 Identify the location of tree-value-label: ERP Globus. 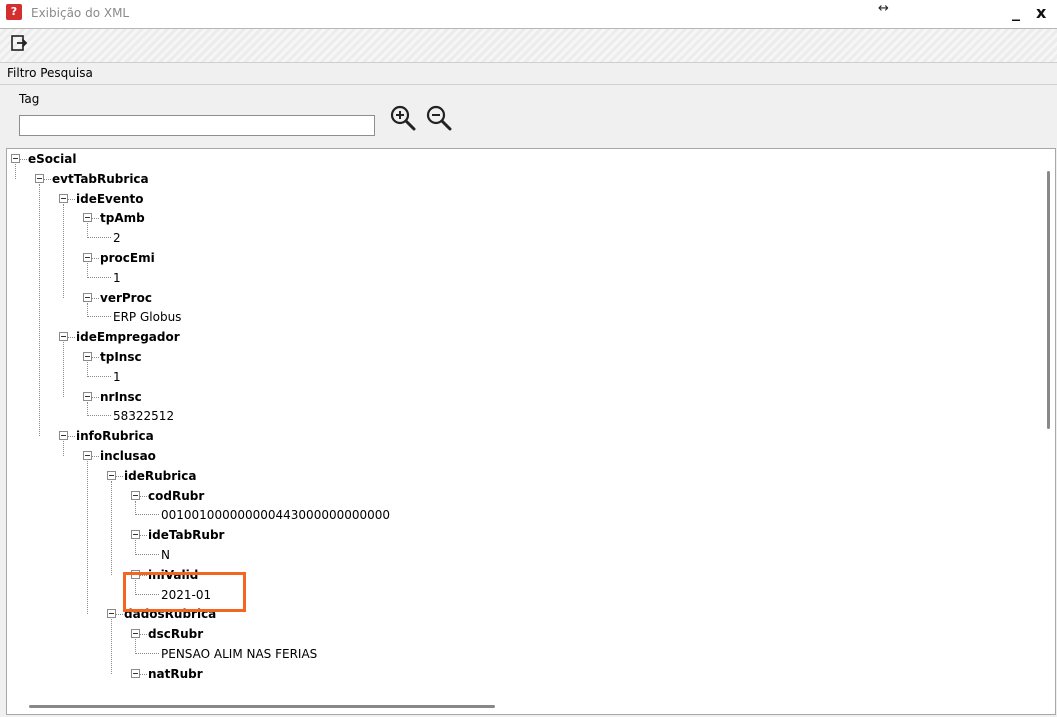
(147, 317).